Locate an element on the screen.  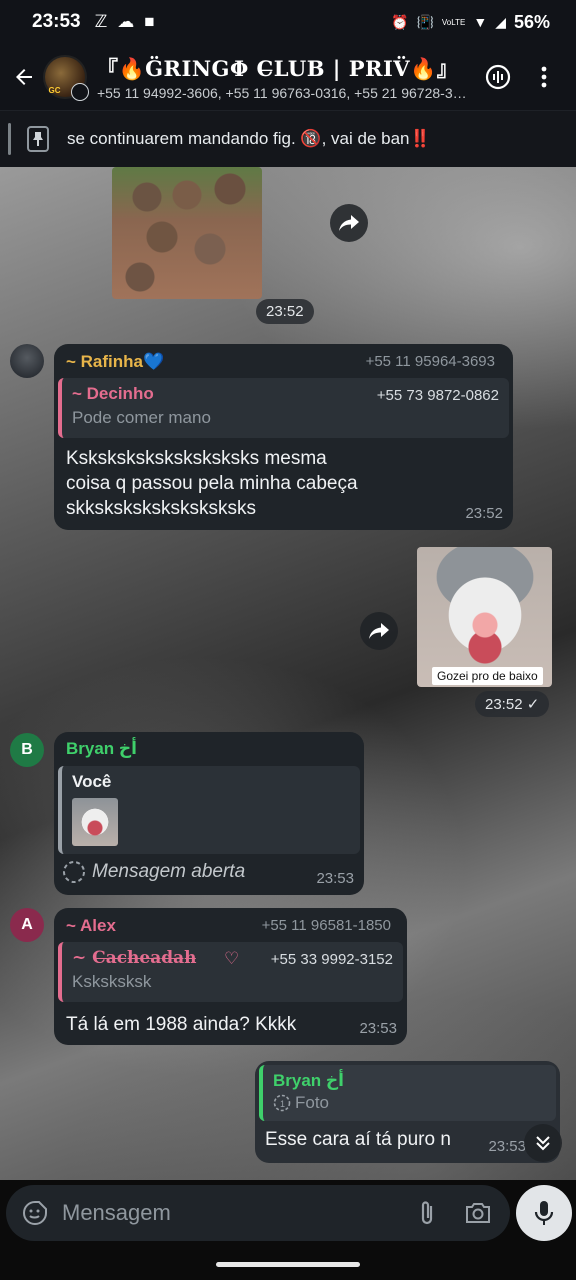
group-avatar: GC is located at coordinates (66, 78).